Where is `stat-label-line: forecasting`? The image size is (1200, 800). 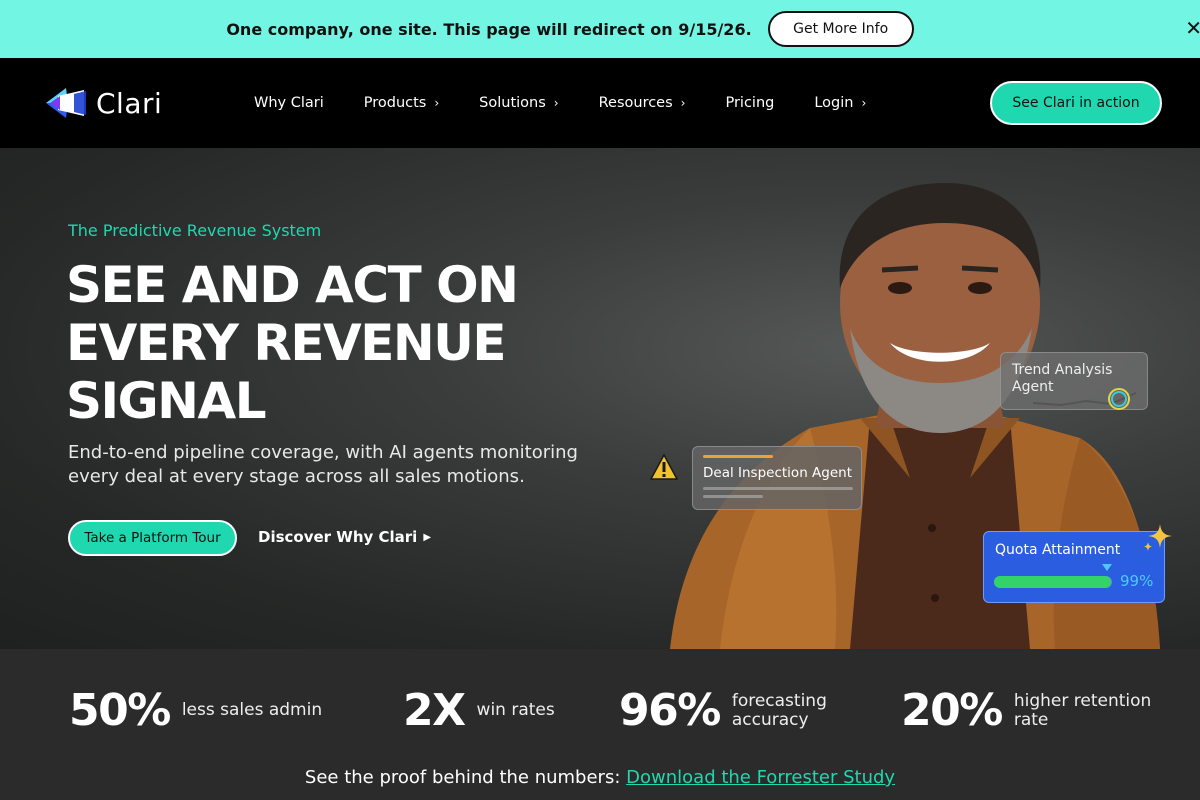 stat-label-line: forecasting is located at coordinates (779, 700).